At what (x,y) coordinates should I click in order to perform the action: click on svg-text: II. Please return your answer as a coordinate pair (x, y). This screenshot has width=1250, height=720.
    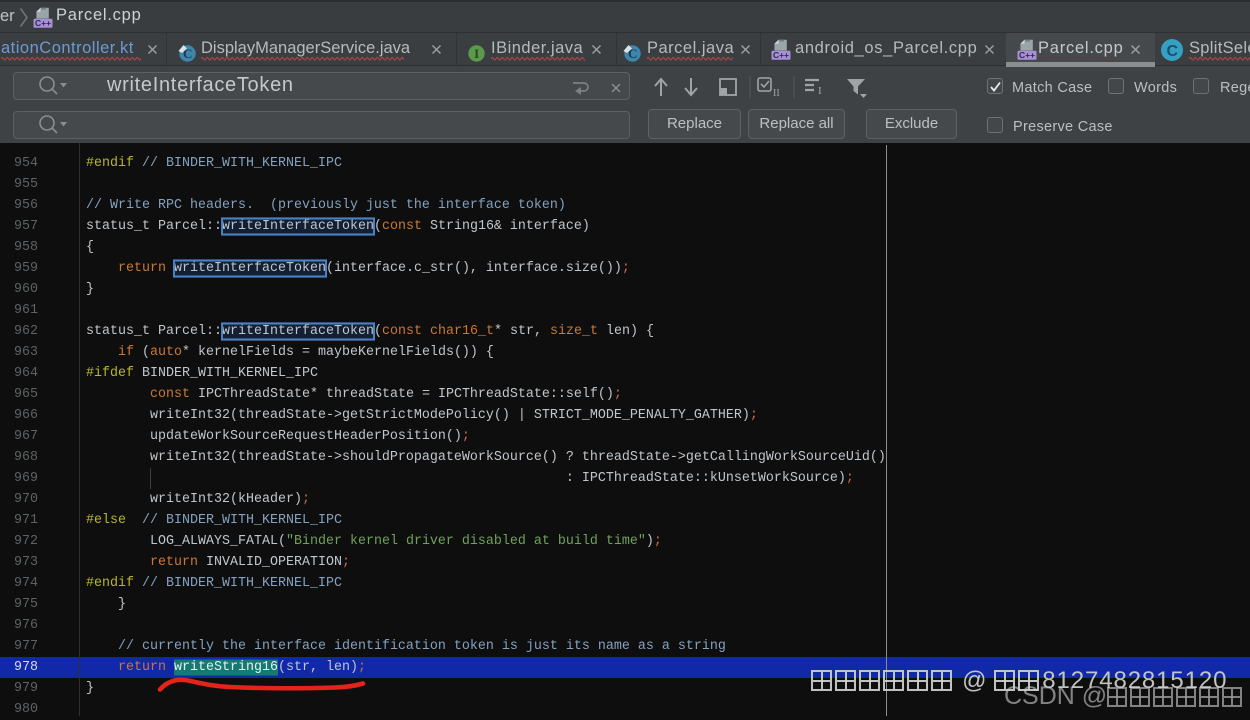
    Looking at the image, I should click on (776, 93).